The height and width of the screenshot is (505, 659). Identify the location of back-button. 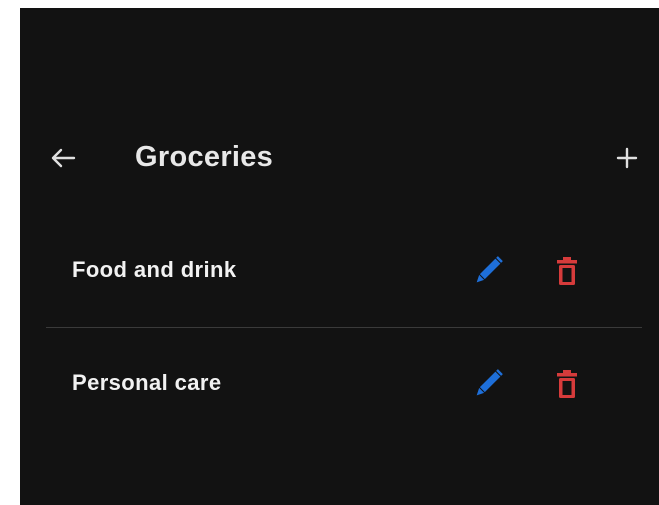
(63, 158).